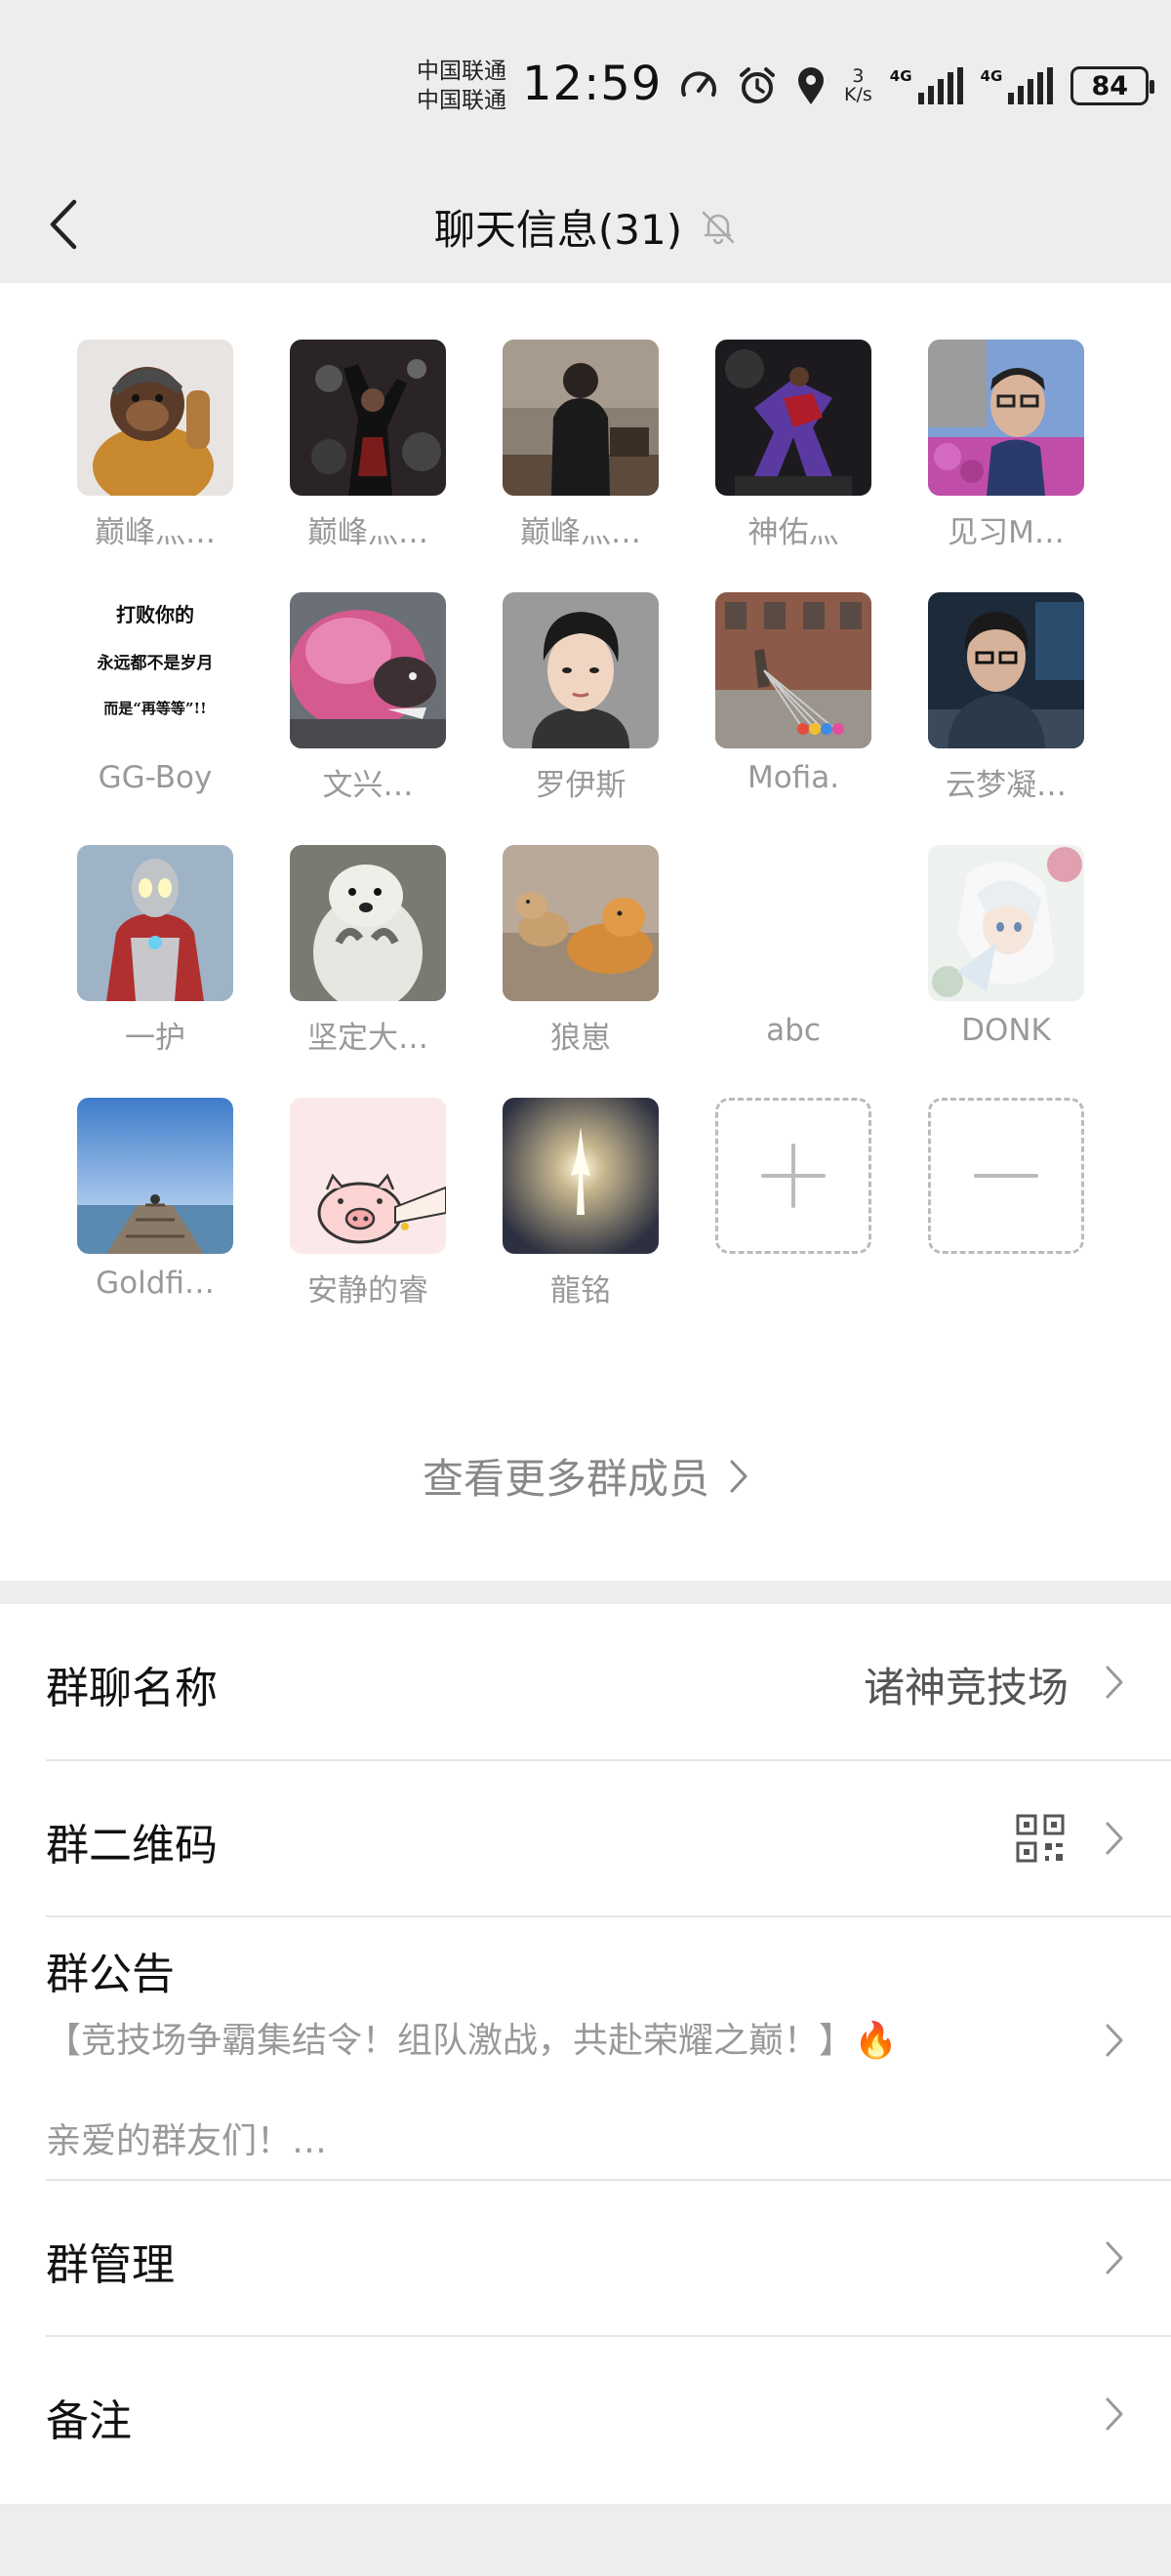  Describe the element at coordinates (110, 2265) in the screenshot. I see `group-manage-label: 群管理` at that location.